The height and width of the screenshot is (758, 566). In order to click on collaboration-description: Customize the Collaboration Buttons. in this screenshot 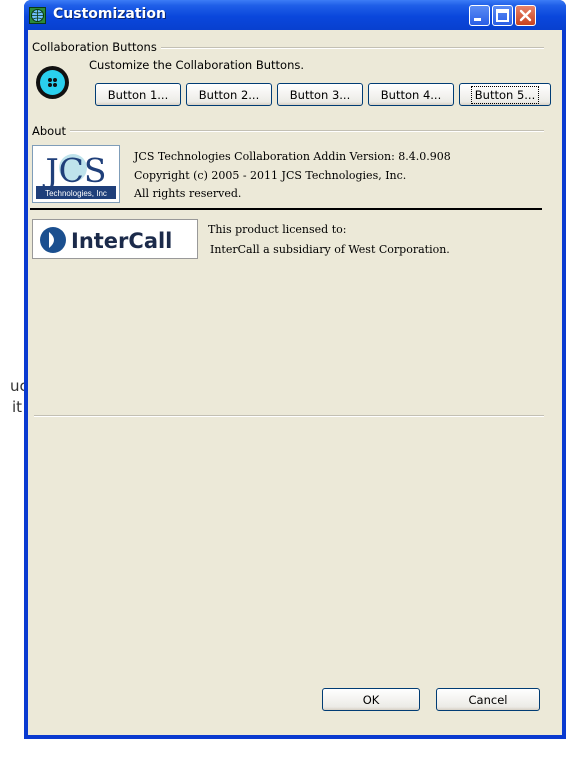, I will do `click(197, 65)`.